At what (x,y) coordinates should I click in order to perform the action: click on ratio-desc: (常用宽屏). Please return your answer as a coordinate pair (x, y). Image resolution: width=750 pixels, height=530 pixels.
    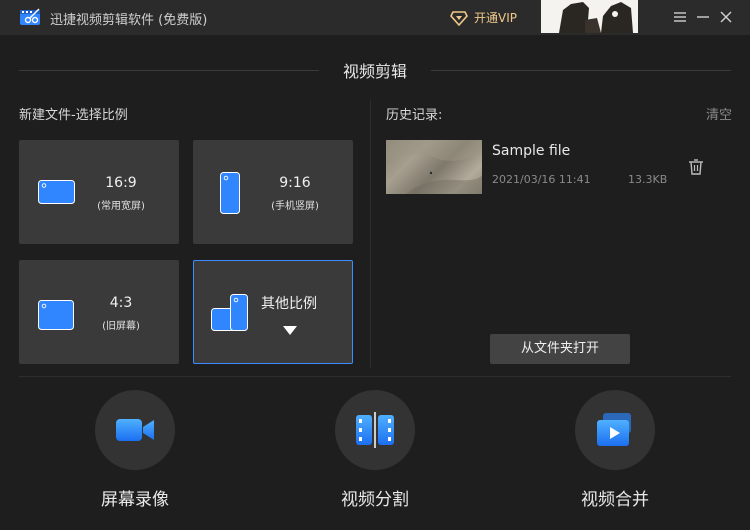
    Looking at the image, I should click on (121, 206).